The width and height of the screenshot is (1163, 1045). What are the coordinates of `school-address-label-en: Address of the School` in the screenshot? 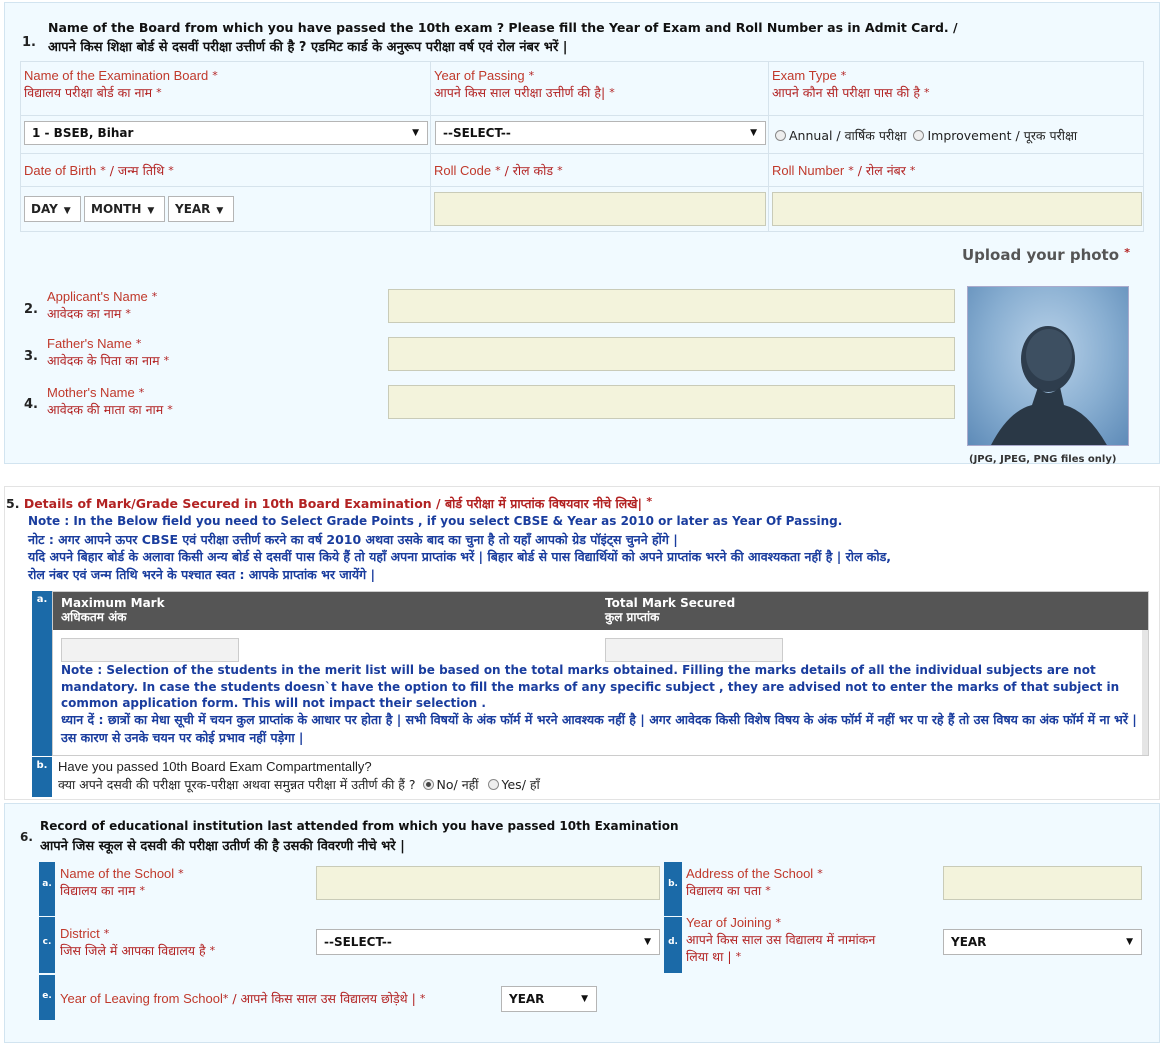 It's located at (750, 873).